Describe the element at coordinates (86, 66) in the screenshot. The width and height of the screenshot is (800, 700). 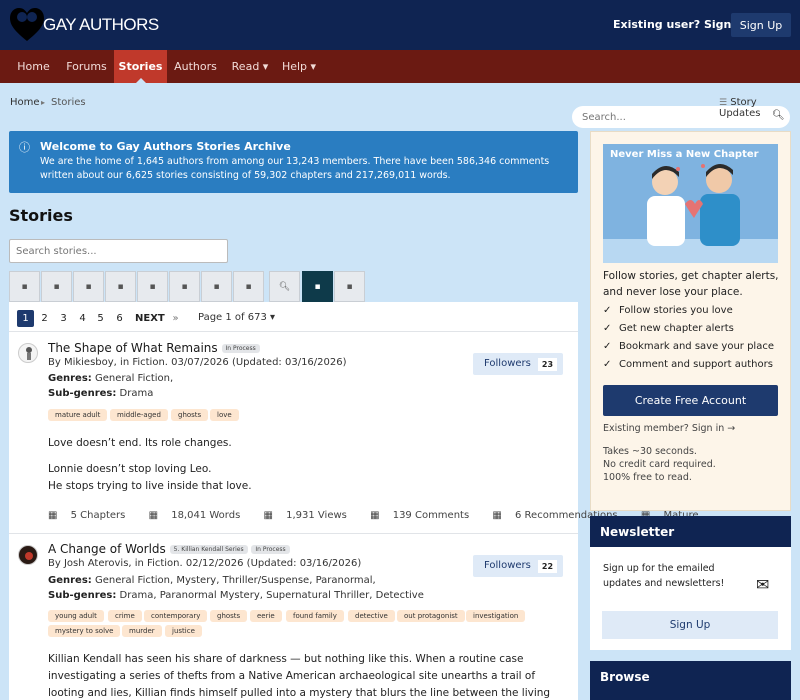
I see `nav-forums: Forums` at that location.